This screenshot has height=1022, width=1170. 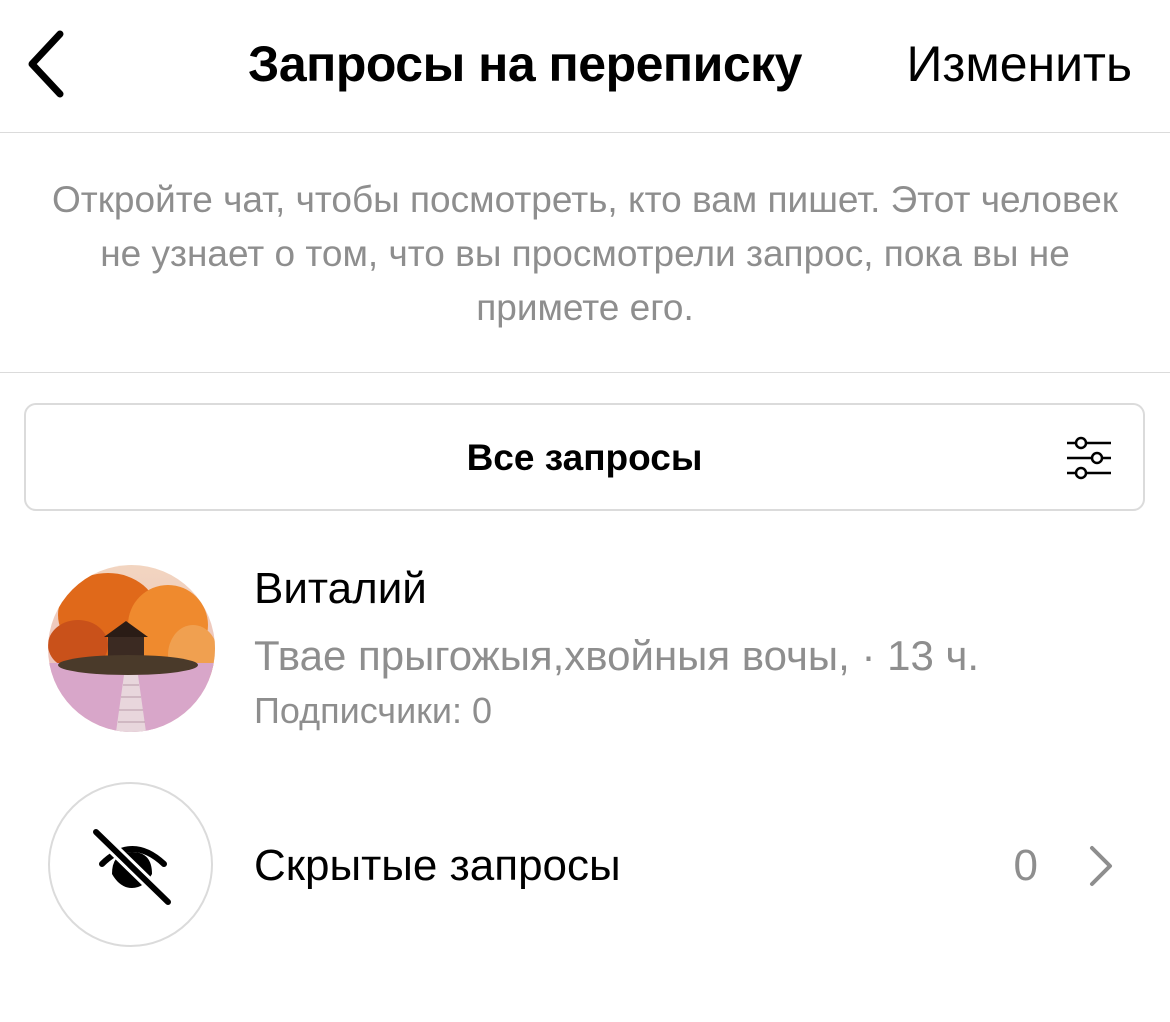 What do you see at coordinates (340, 588) in the screenshot?
I see `sender-name: Виталий` at bounding box center [340, 588].